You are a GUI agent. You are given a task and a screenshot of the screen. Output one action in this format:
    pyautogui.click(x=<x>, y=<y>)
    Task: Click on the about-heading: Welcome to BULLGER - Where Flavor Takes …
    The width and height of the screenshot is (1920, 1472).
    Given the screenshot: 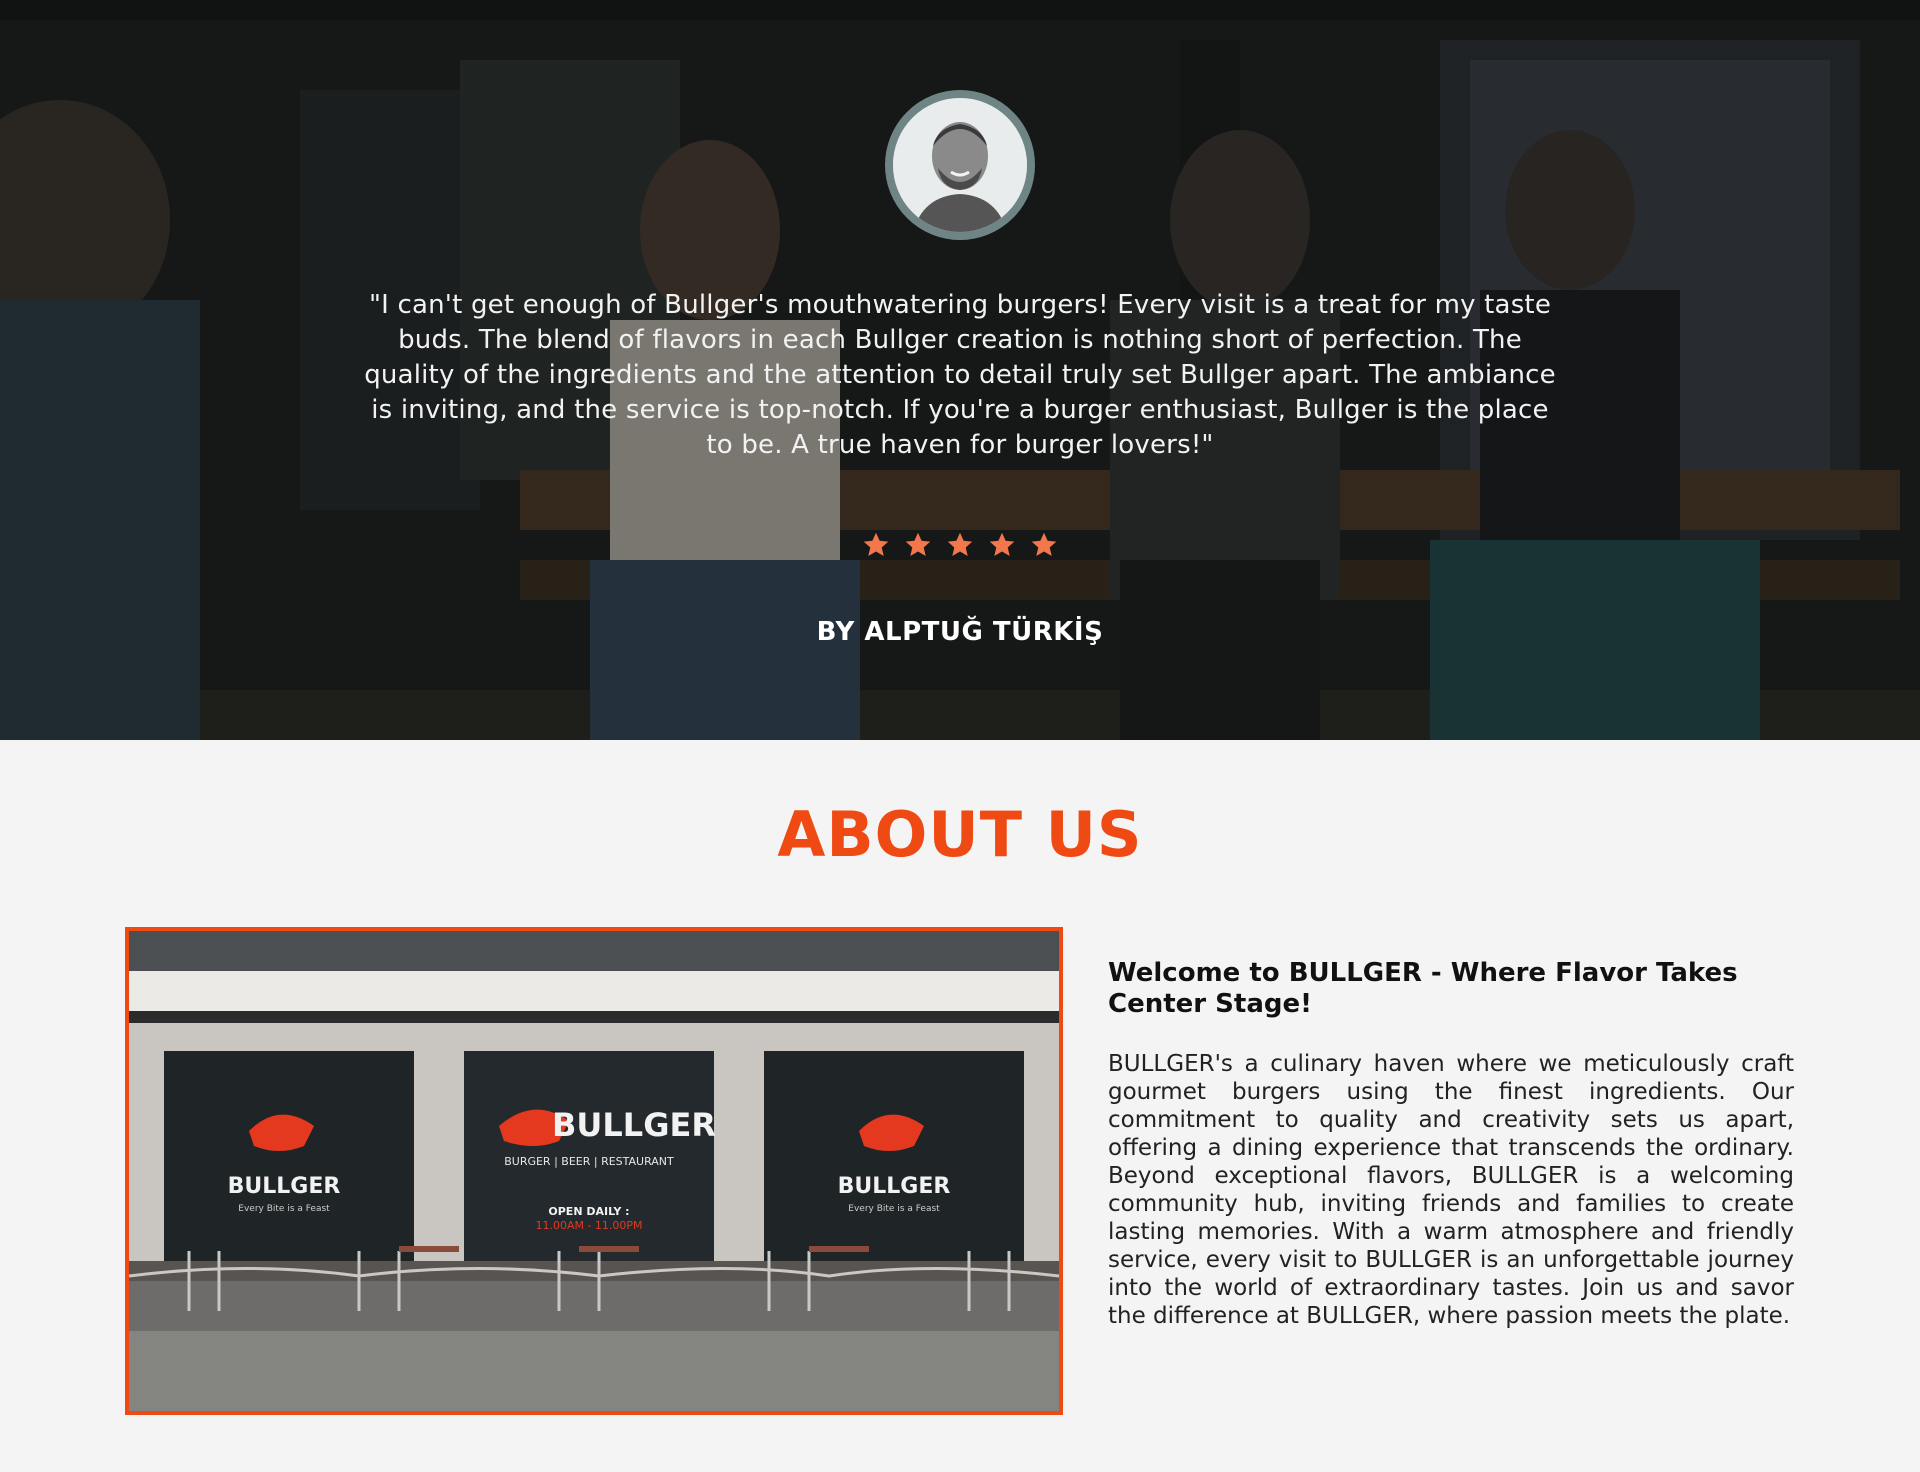 What is the action you would take?
    pyautogui.click(x=1423, y=988)
    